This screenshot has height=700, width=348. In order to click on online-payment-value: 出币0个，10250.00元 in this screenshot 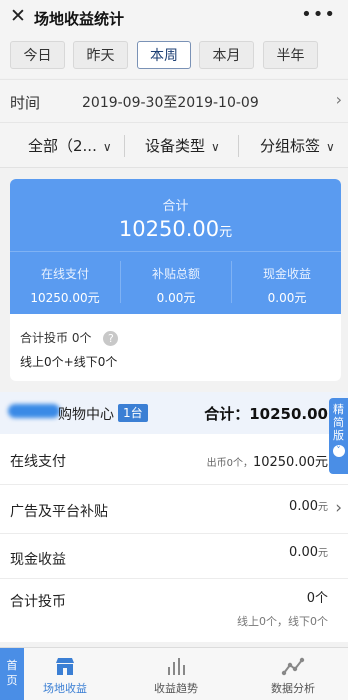, I will do `click(267, 460)`.